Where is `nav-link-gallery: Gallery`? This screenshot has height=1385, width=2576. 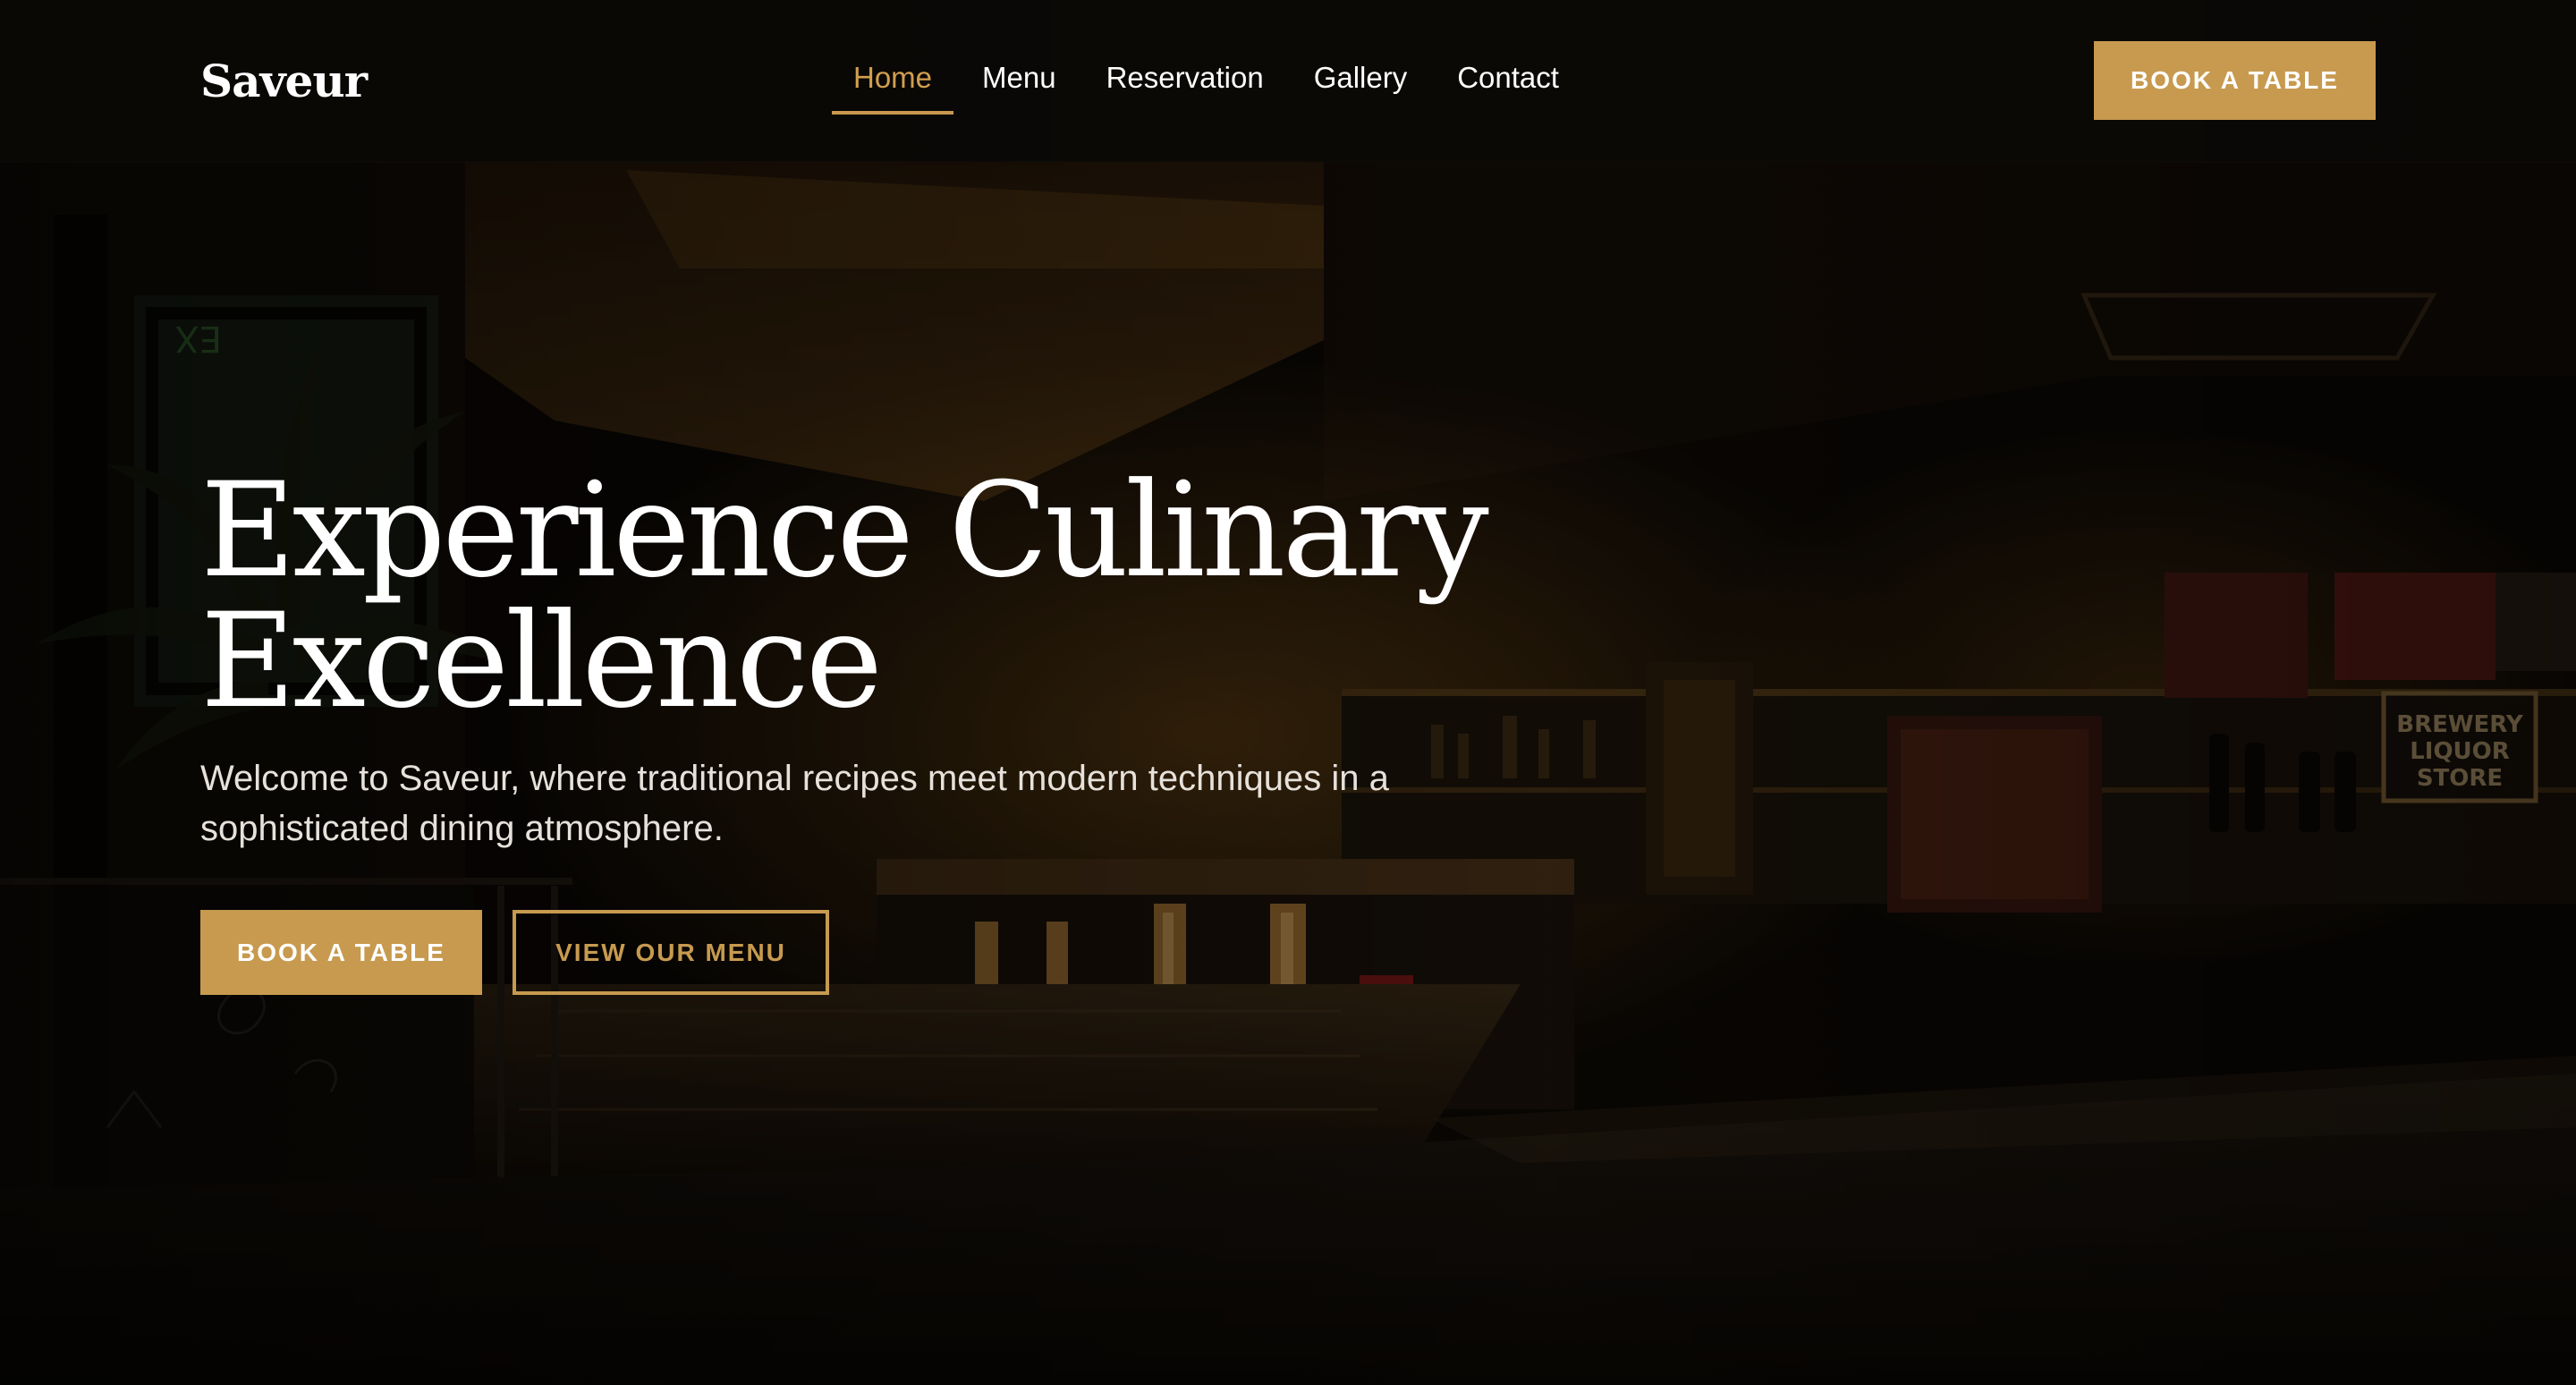 nav-link-gallery: Gallery is located at coordinates (1360, 83).